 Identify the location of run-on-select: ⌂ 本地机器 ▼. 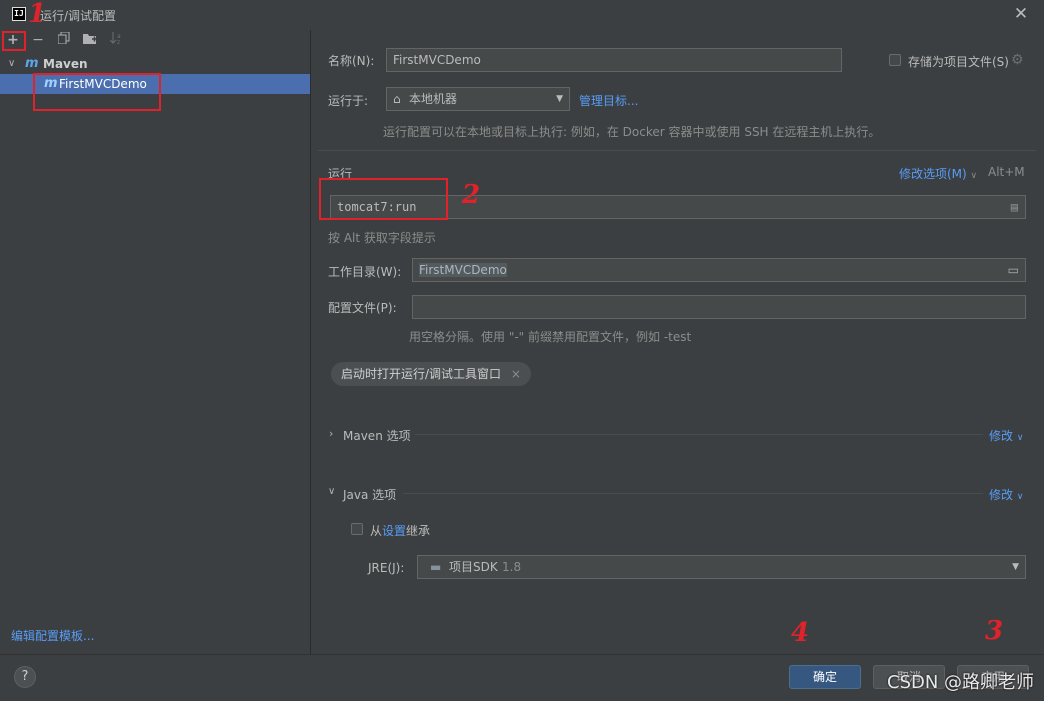
(478, 99).